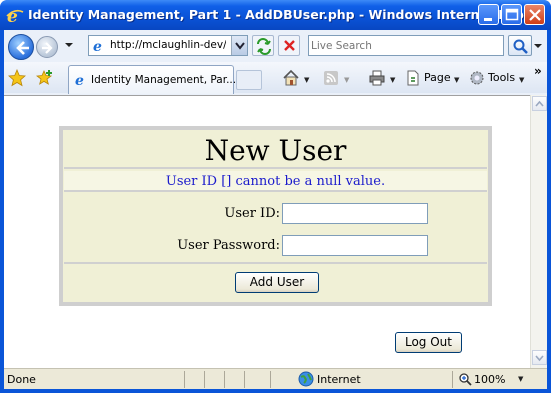 The width and height of the screenshot is (551, 393). I want to click on recent-pages-dropdown, so click(69, 45).